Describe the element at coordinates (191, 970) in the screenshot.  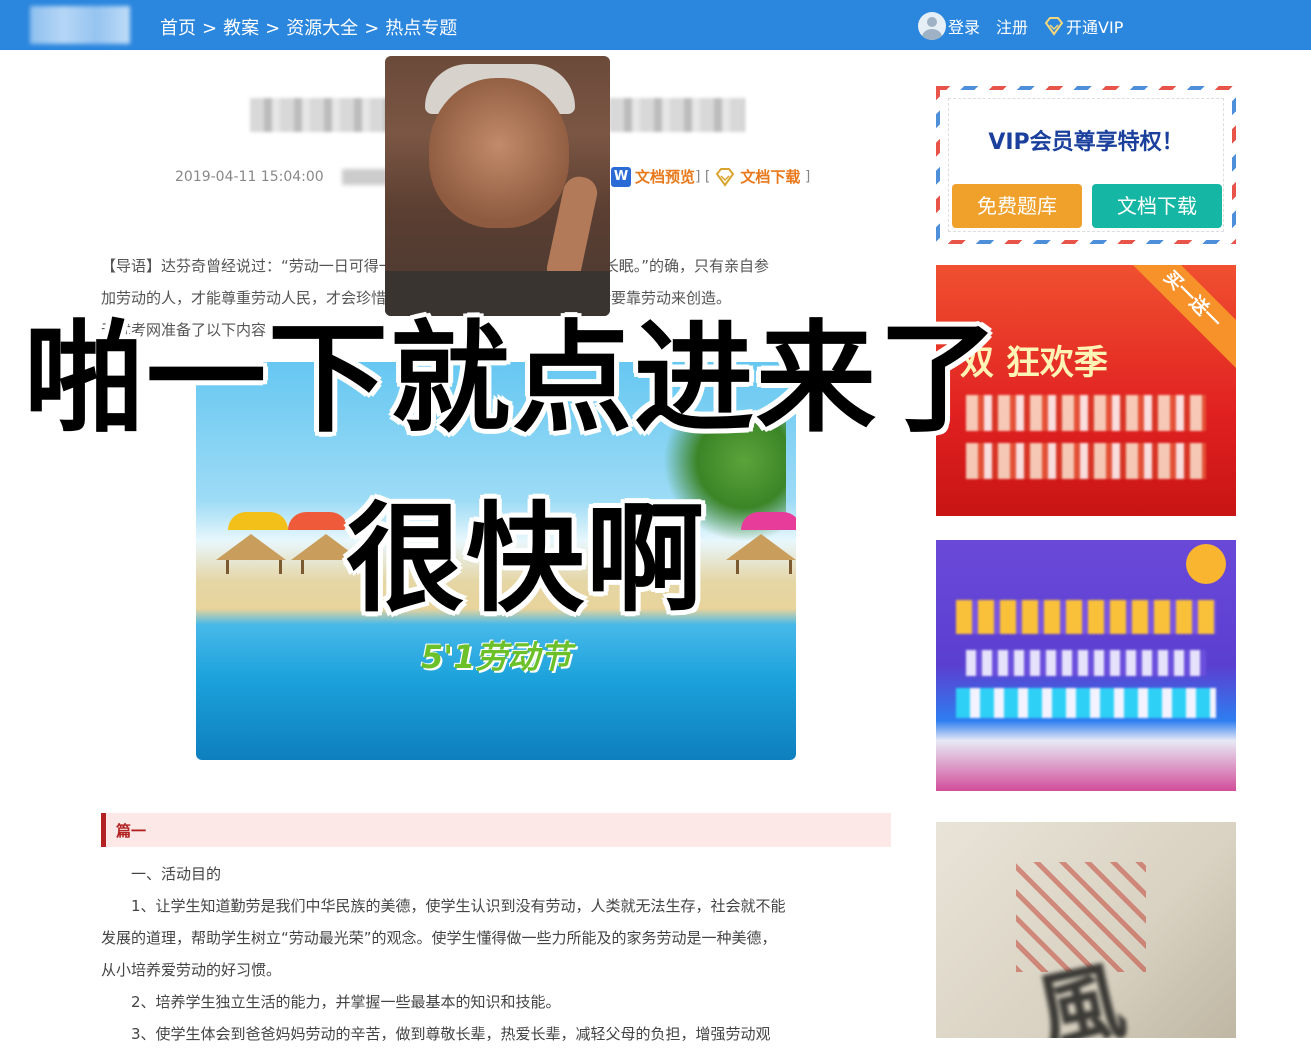
I see `body-paragraph: 从小培养爱劳动的好习惯。` at that location.